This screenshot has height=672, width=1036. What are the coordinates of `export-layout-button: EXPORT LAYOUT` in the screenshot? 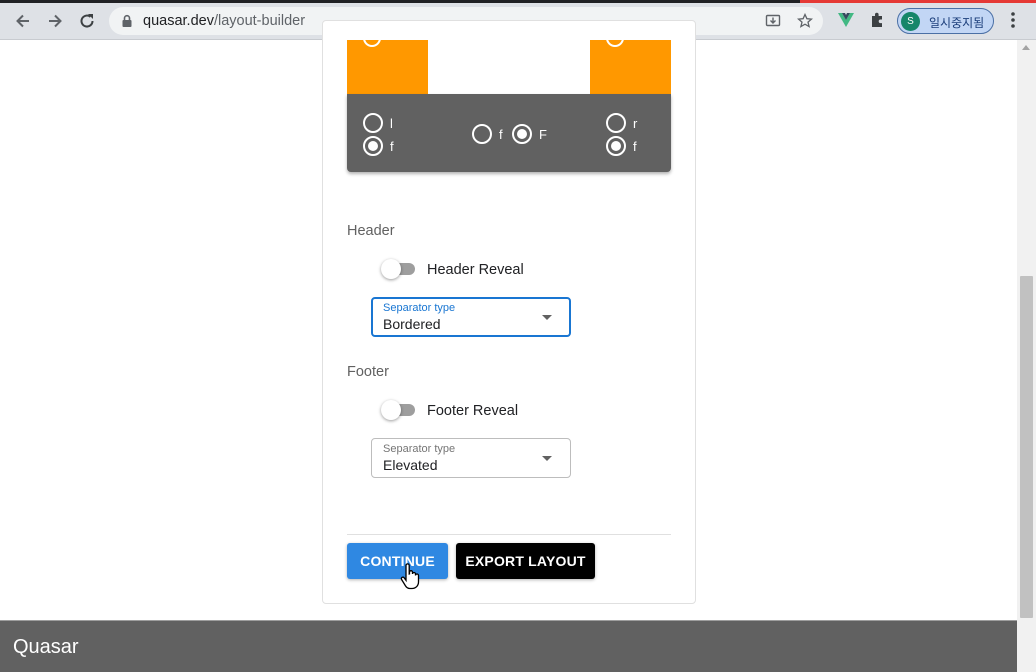 It's located at (525, 561).